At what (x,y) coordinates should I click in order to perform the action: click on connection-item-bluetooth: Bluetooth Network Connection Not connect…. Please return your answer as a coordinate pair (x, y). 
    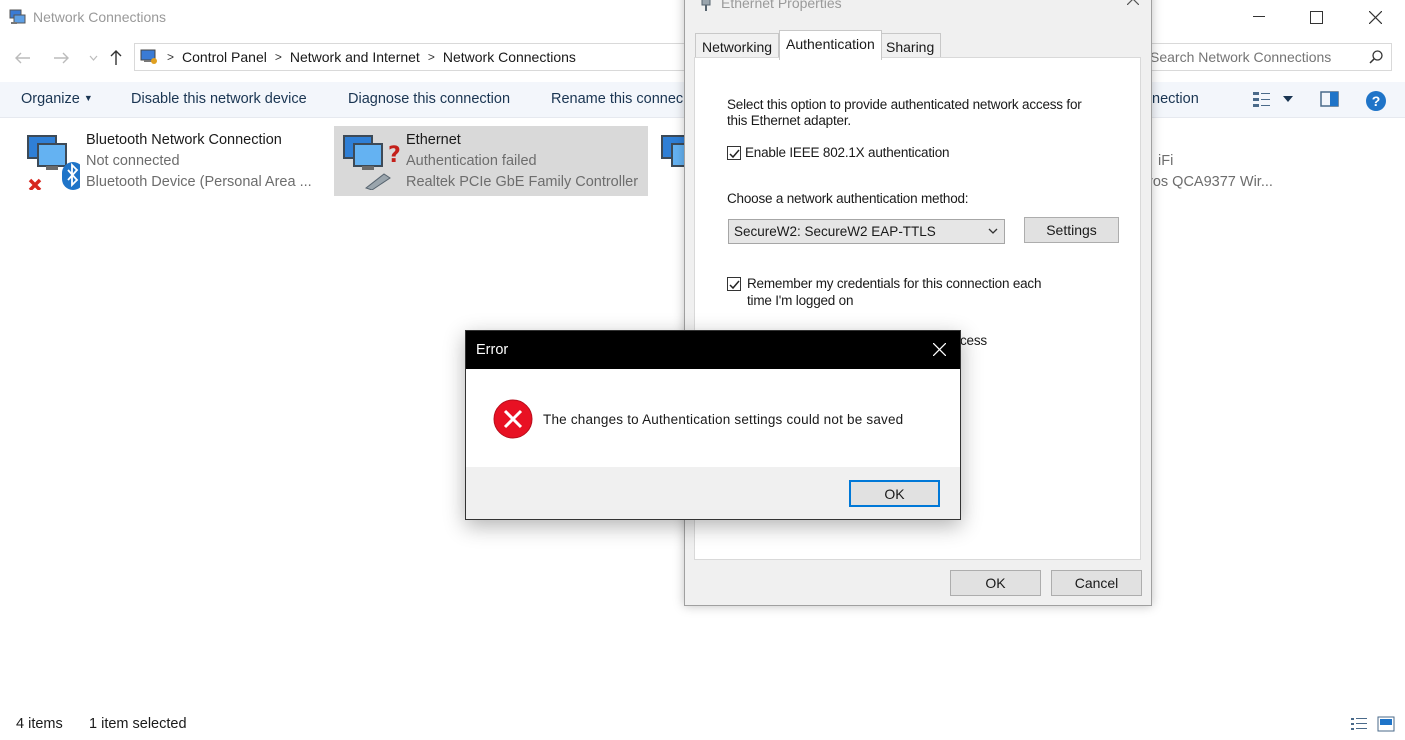
    Looking at the image, I should click on (170, 161).